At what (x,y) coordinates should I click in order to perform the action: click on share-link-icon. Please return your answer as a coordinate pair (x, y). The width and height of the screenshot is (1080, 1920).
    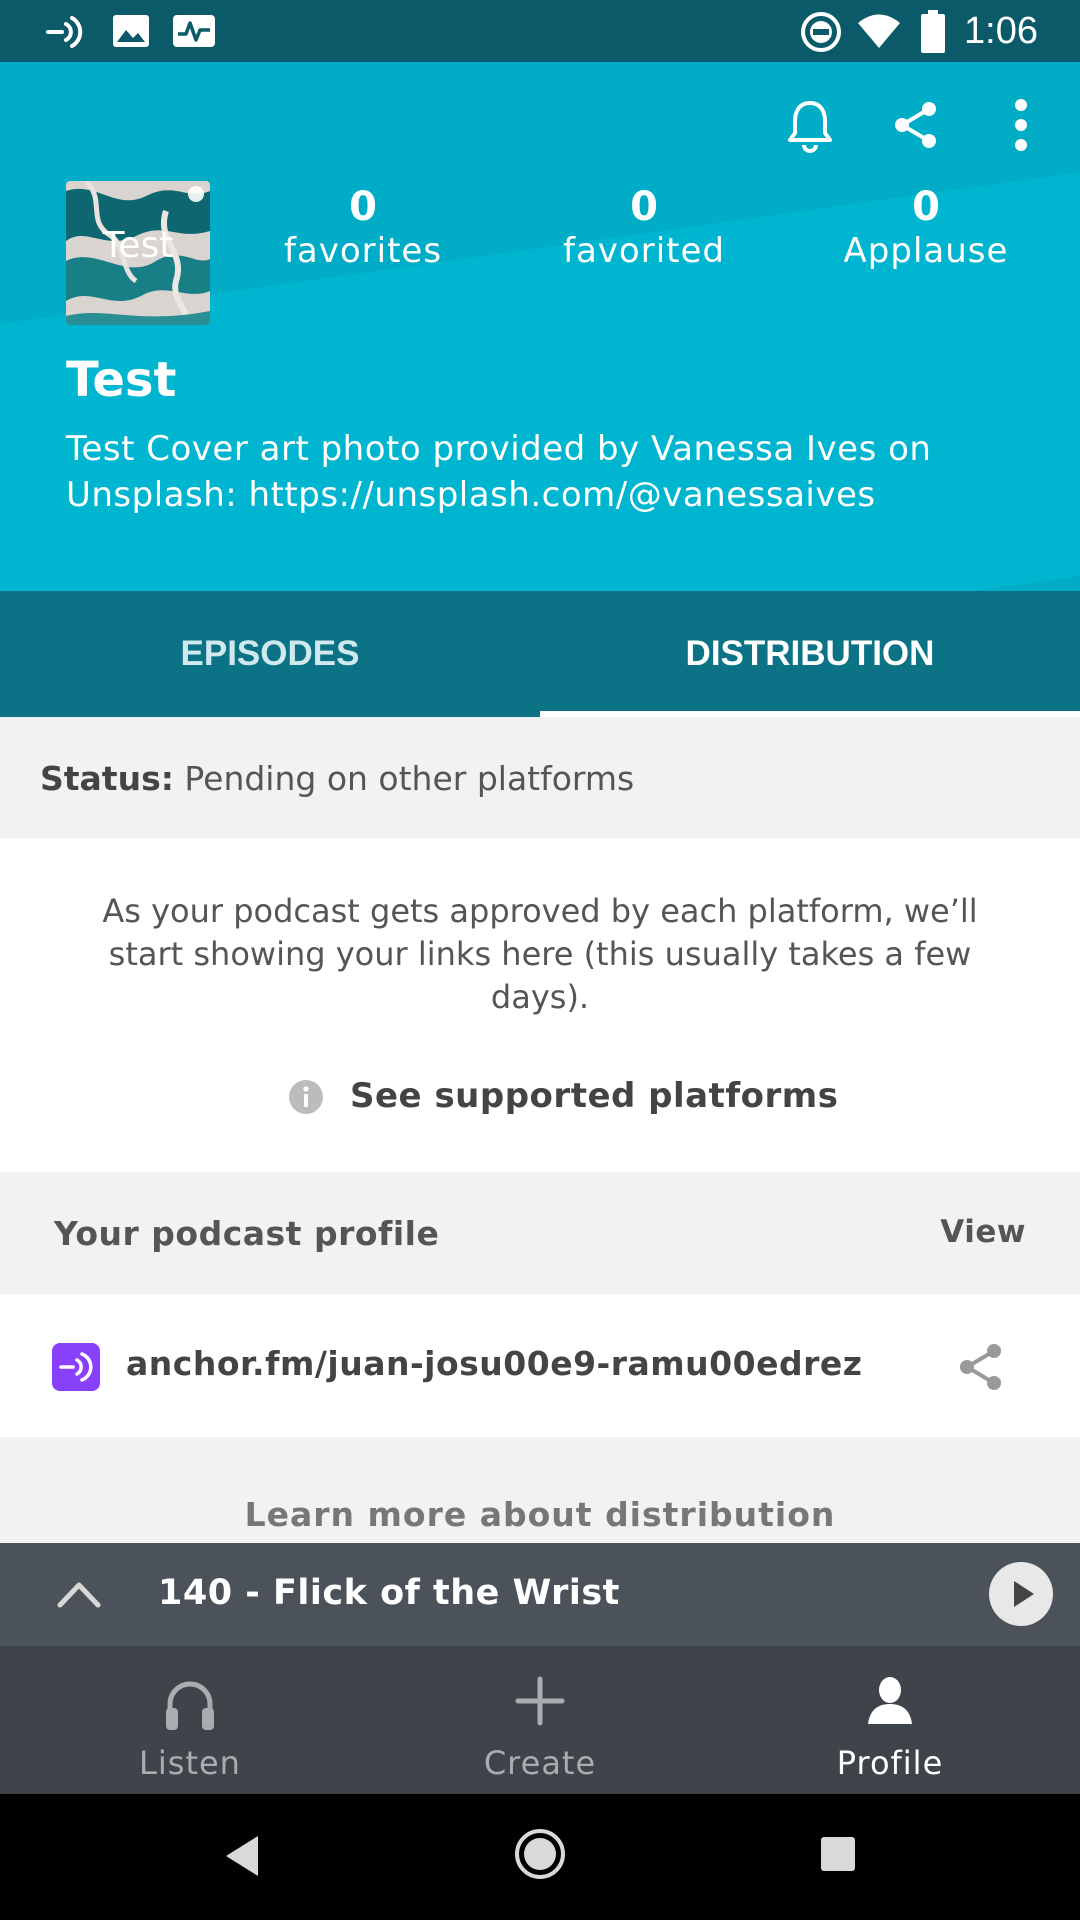
    Looking at the image, I should click on (981, 1367).